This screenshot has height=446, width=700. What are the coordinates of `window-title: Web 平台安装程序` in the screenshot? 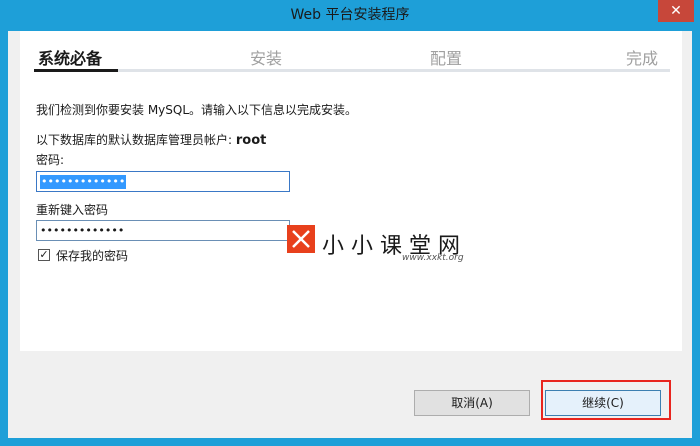 It's located at (350, 15).